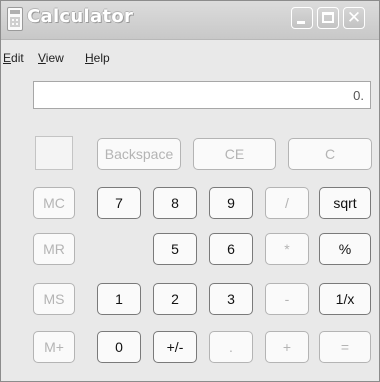 The width and height of the screenshot is (380, 382). I want to click on digit-3-button: 3, so click(231, 299).